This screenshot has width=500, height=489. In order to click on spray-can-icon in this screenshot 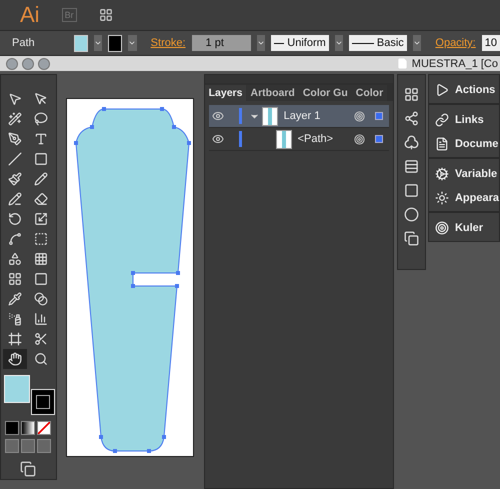, I will do `click(15, 319)`.